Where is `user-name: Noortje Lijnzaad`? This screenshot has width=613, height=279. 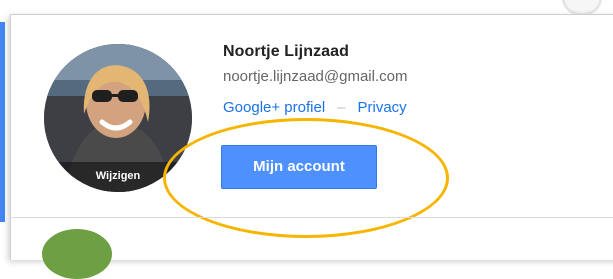 user-name: Noortje Lijnzaad is located at coordinates (286, 51).